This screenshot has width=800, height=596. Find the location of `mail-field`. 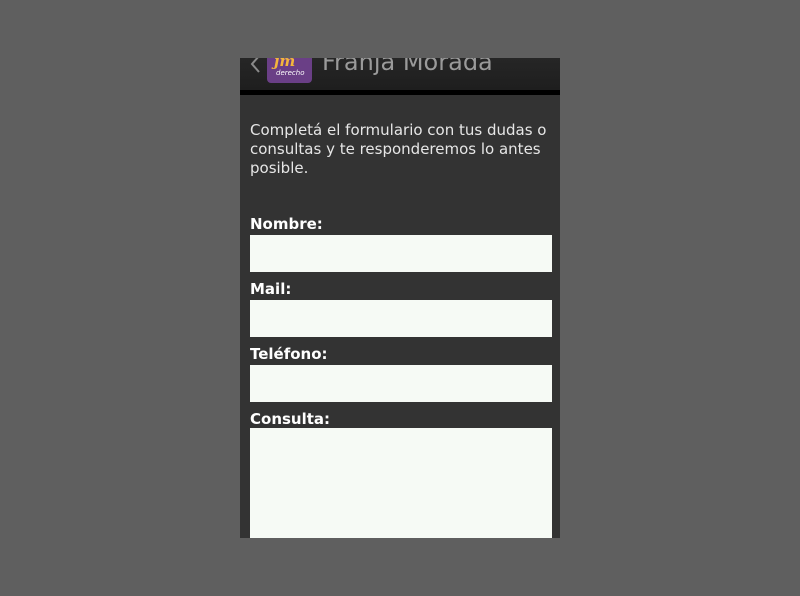

mail-field is located at coordinates (401, 318).